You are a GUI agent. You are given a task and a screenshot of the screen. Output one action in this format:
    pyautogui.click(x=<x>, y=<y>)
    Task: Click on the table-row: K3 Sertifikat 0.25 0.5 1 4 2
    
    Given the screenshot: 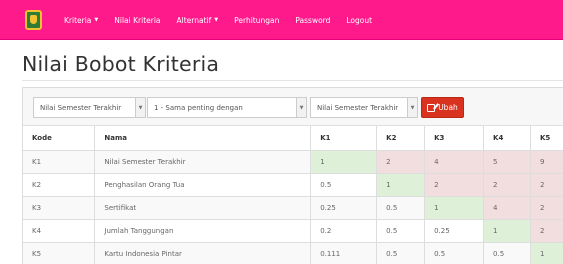 What is the action you would take?
    pyautogui.click(x=293, y=208)
    